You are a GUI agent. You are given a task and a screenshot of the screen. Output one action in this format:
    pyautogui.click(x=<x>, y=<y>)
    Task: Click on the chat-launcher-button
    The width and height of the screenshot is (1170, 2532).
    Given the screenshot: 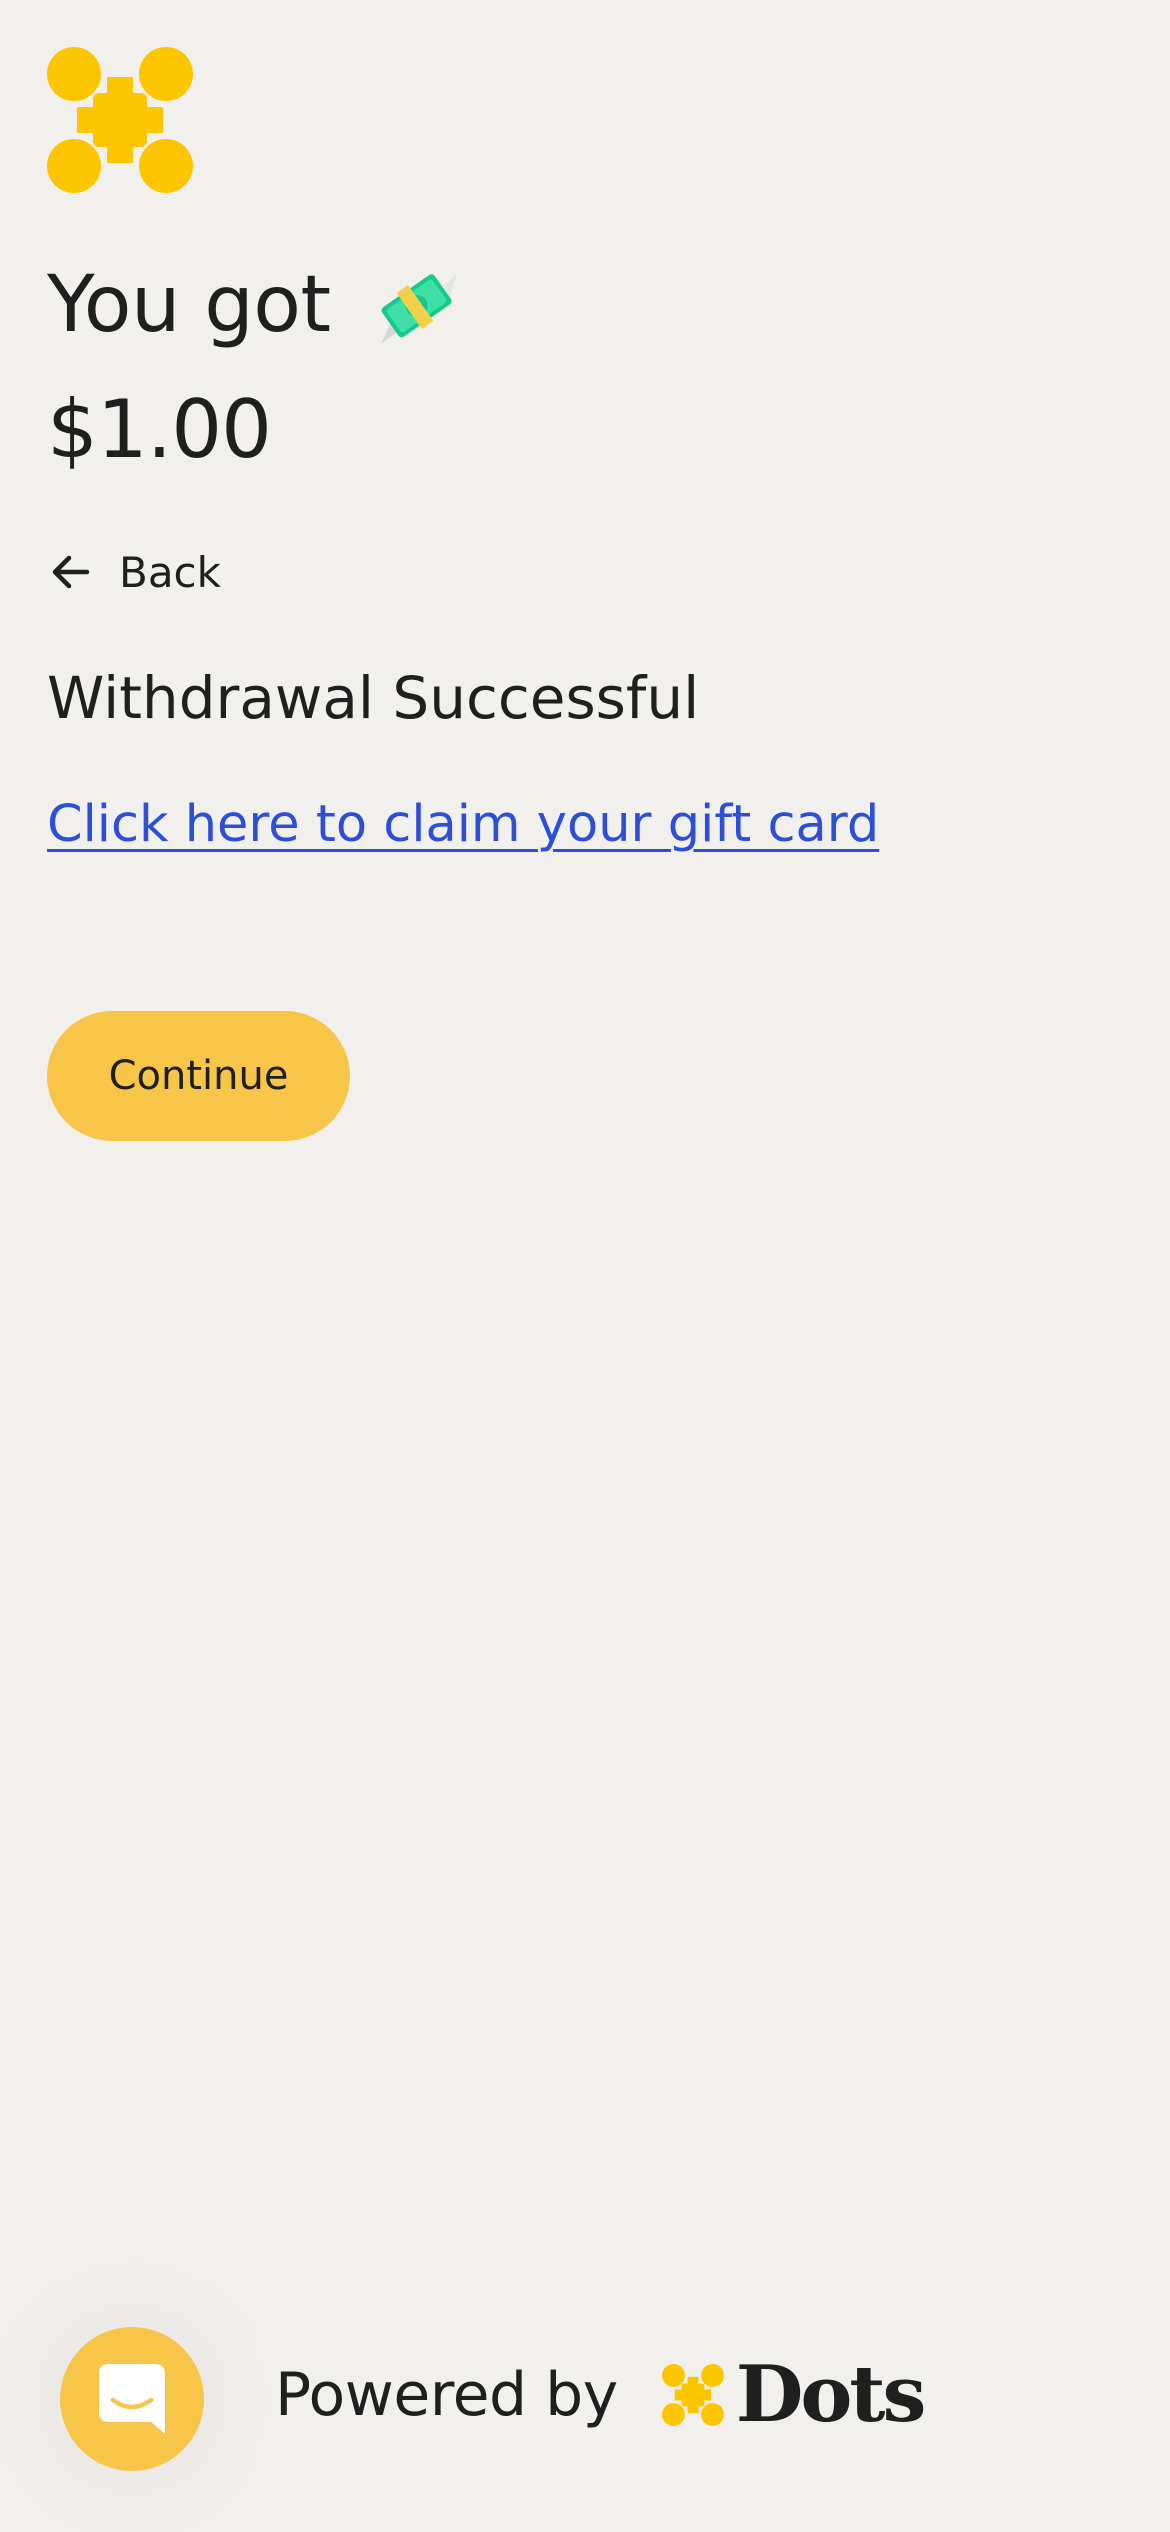 What is the action you would take?
    pyautogui.click(x=132, y=2399)
    